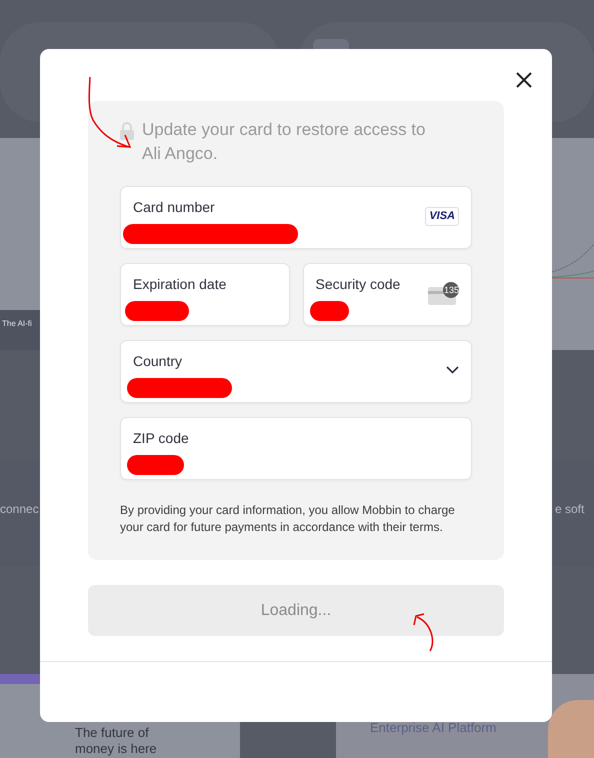 This screenshot has height=758, width=594. I want to click on banner-strip, so click(20, 679).